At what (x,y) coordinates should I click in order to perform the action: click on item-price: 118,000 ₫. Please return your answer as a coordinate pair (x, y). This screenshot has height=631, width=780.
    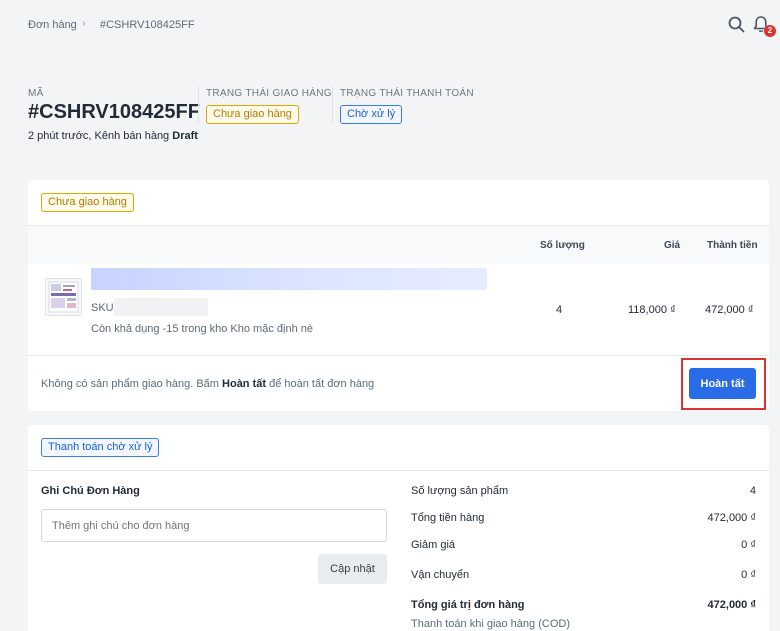
    Looking at the image, I should click on (652, 310).